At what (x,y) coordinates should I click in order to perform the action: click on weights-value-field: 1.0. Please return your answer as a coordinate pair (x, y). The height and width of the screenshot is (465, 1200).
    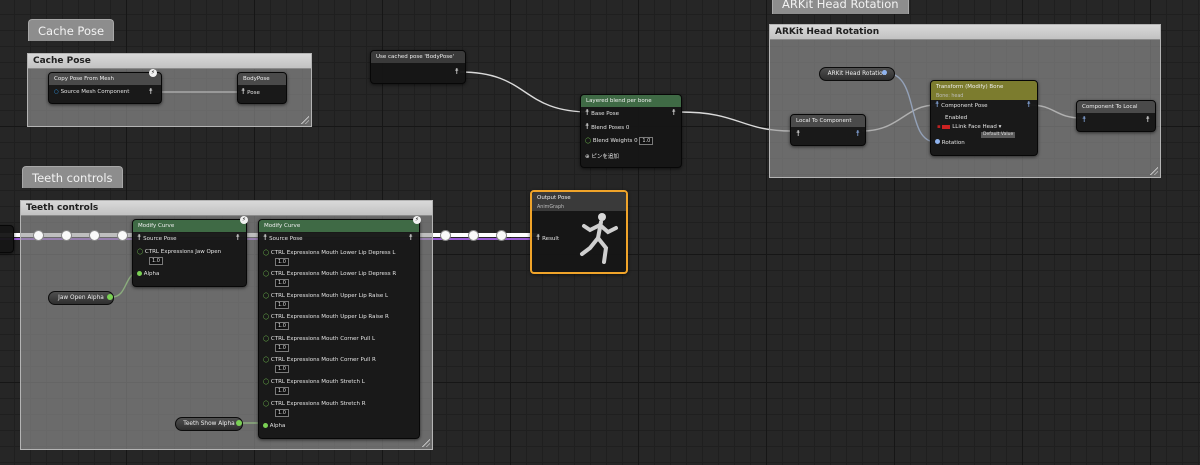
    Looking at the image, I should click on (646, 141).